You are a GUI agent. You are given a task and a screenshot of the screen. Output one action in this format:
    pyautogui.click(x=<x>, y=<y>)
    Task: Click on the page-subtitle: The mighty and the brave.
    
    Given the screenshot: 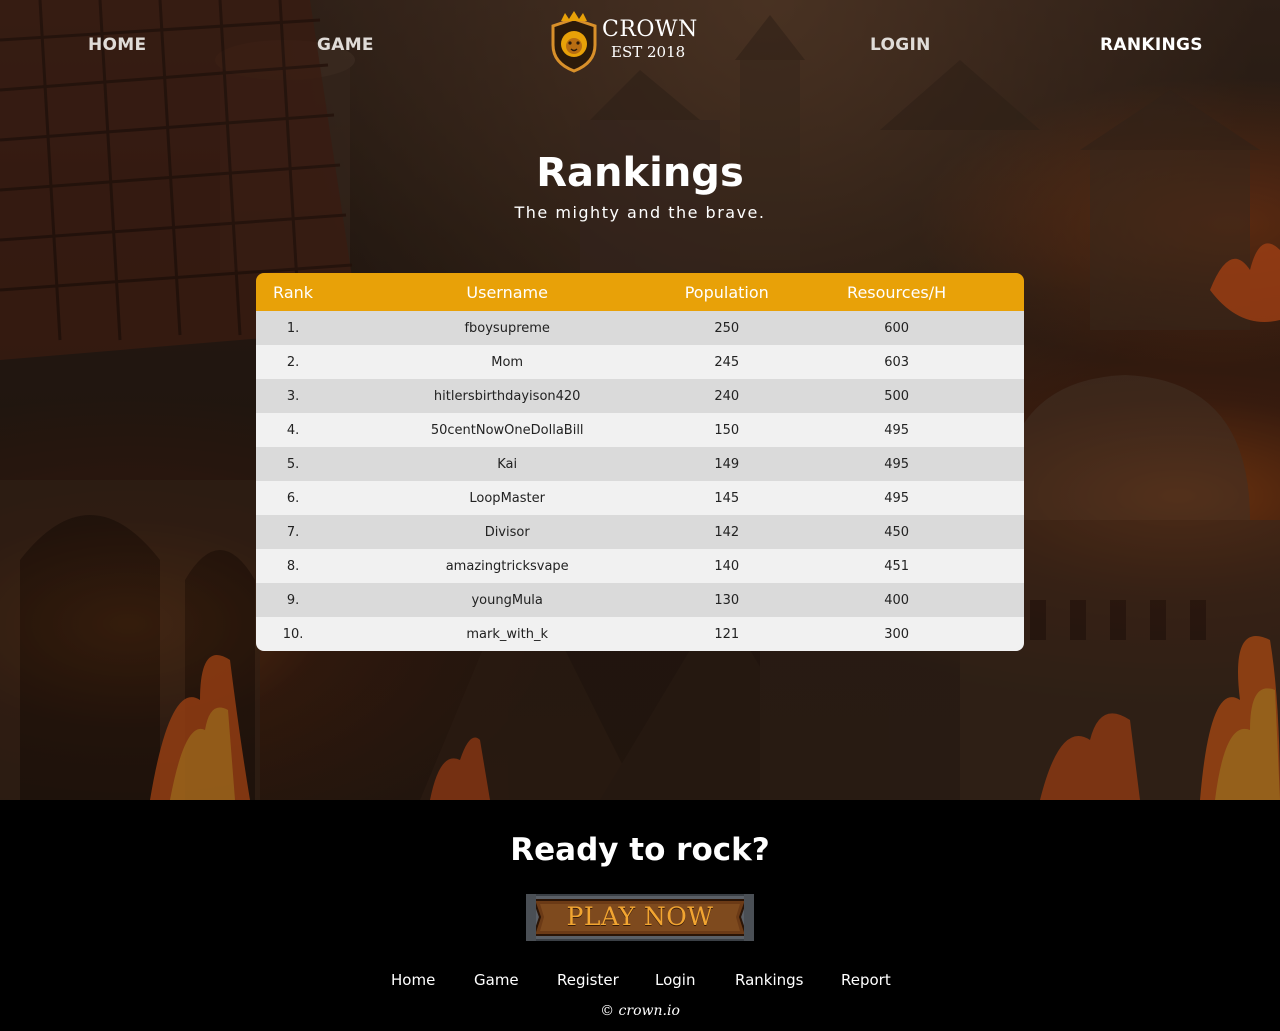 What is the action you would take?
    pyautogui.click(x=640, y=212)
    